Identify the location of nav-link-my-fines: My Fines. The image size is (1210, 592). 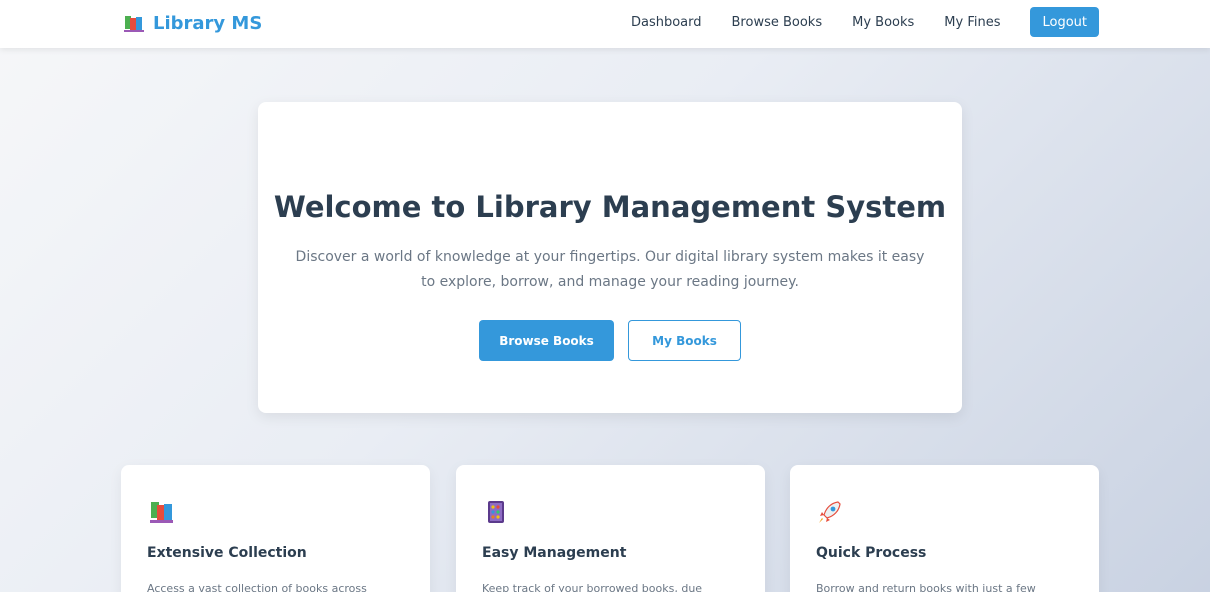
(972, 22).